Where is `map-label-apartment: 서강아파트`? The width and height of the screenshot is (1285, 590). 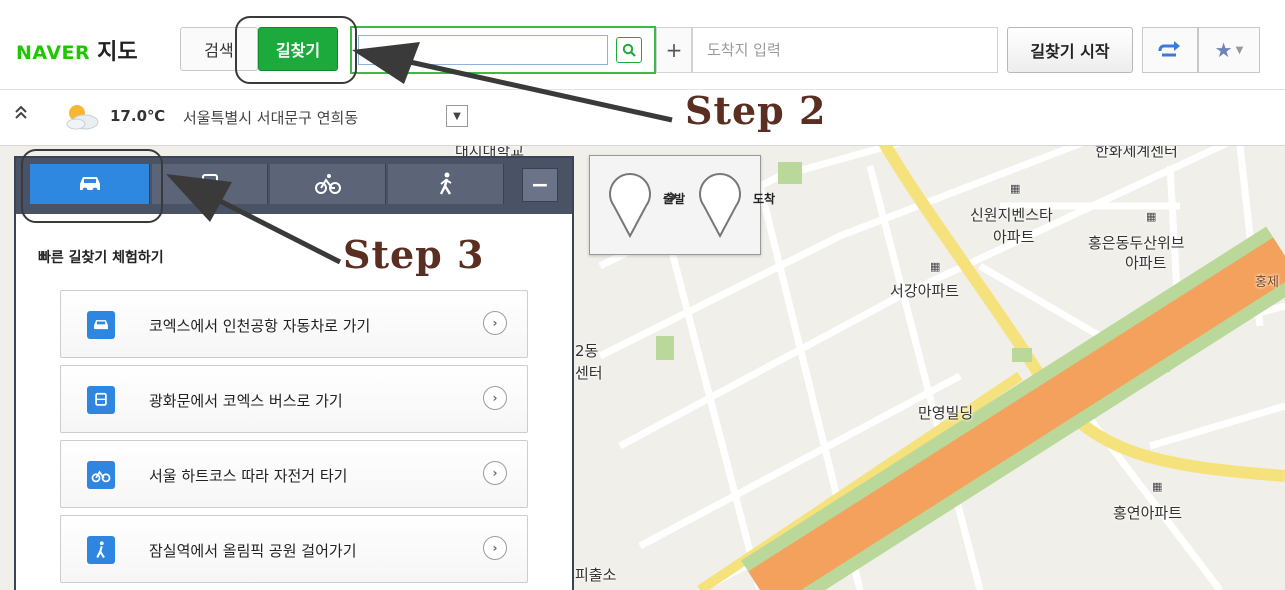 map-label-apartment: 서강아파트 is located at coordinates (925, 291).